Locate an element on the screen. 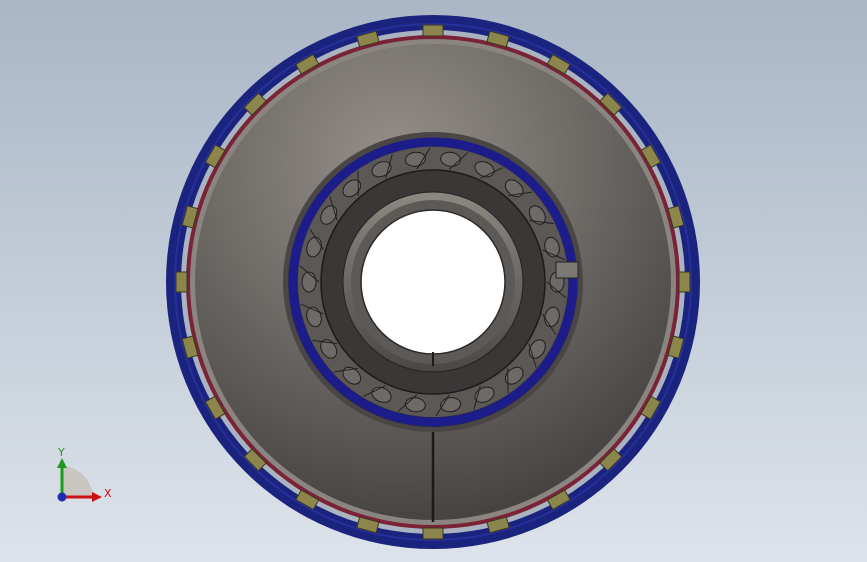 The width and height of the screenshot is (867, 562). y-axis-label: Y is located at coordinates (61, 452).